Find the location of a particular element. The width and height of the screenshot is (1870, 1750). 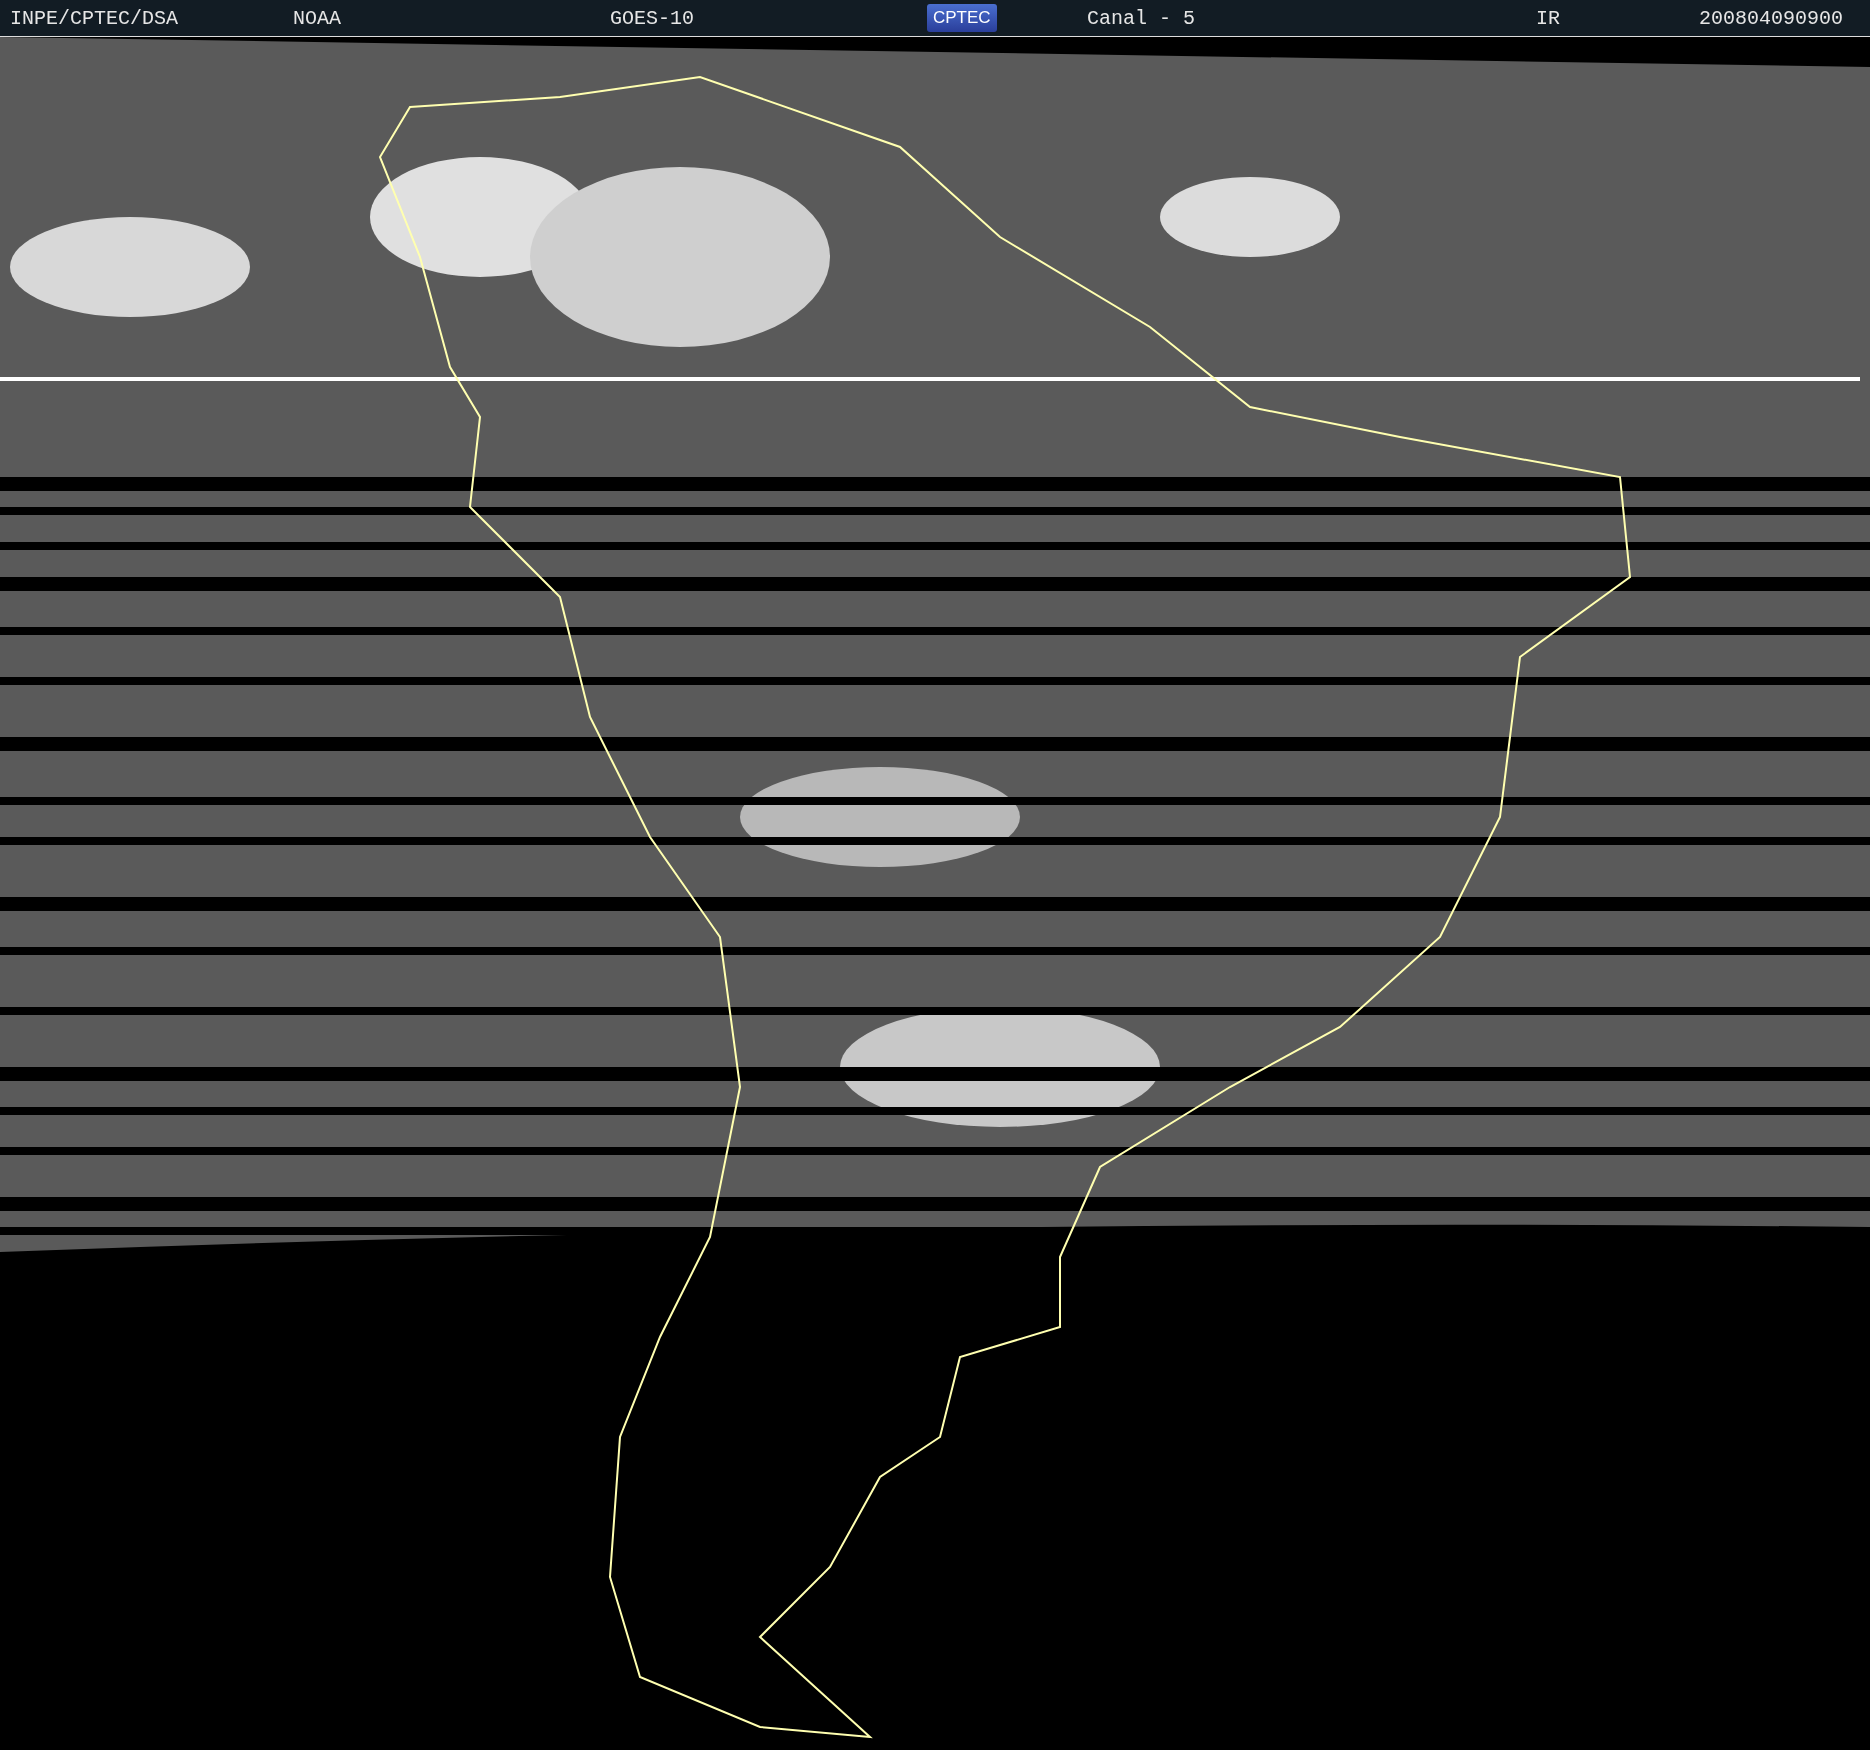

header-label: INPE/CPTEC/DSA is located at coordinates (94, 18).